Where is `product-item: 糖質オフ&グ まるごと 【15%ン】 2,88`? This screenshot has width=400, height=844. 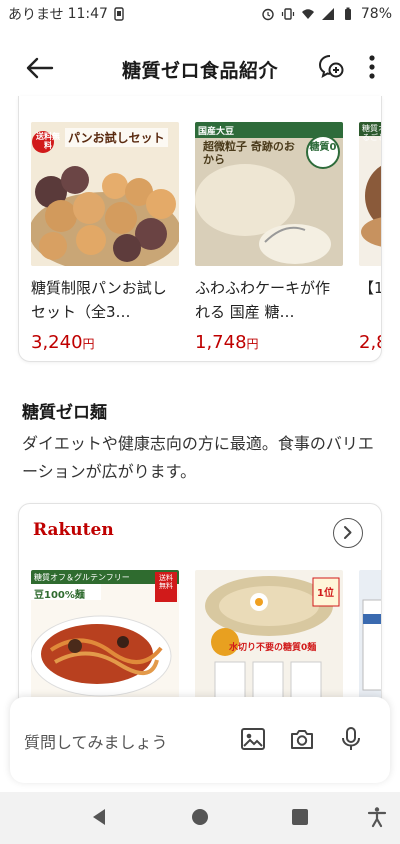
product-item: 糖質オフ&グ まるごと 【15%ン】 2,88 is located at coordinates (370, 237).